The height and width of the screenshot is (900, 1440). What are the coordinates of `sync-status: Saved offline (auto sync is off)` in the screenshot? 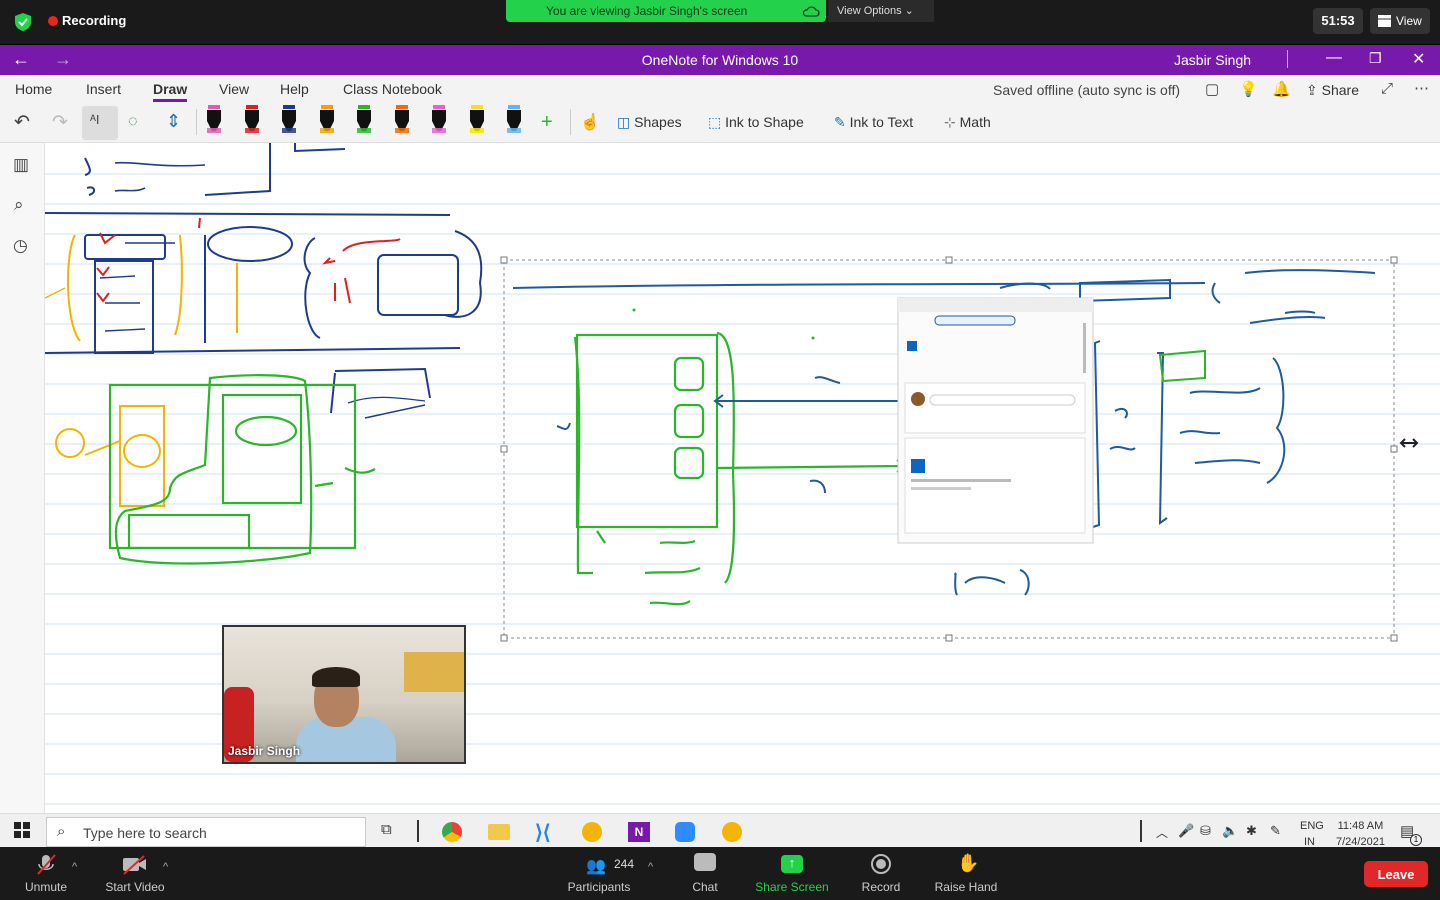 It's located at (1087, 90).